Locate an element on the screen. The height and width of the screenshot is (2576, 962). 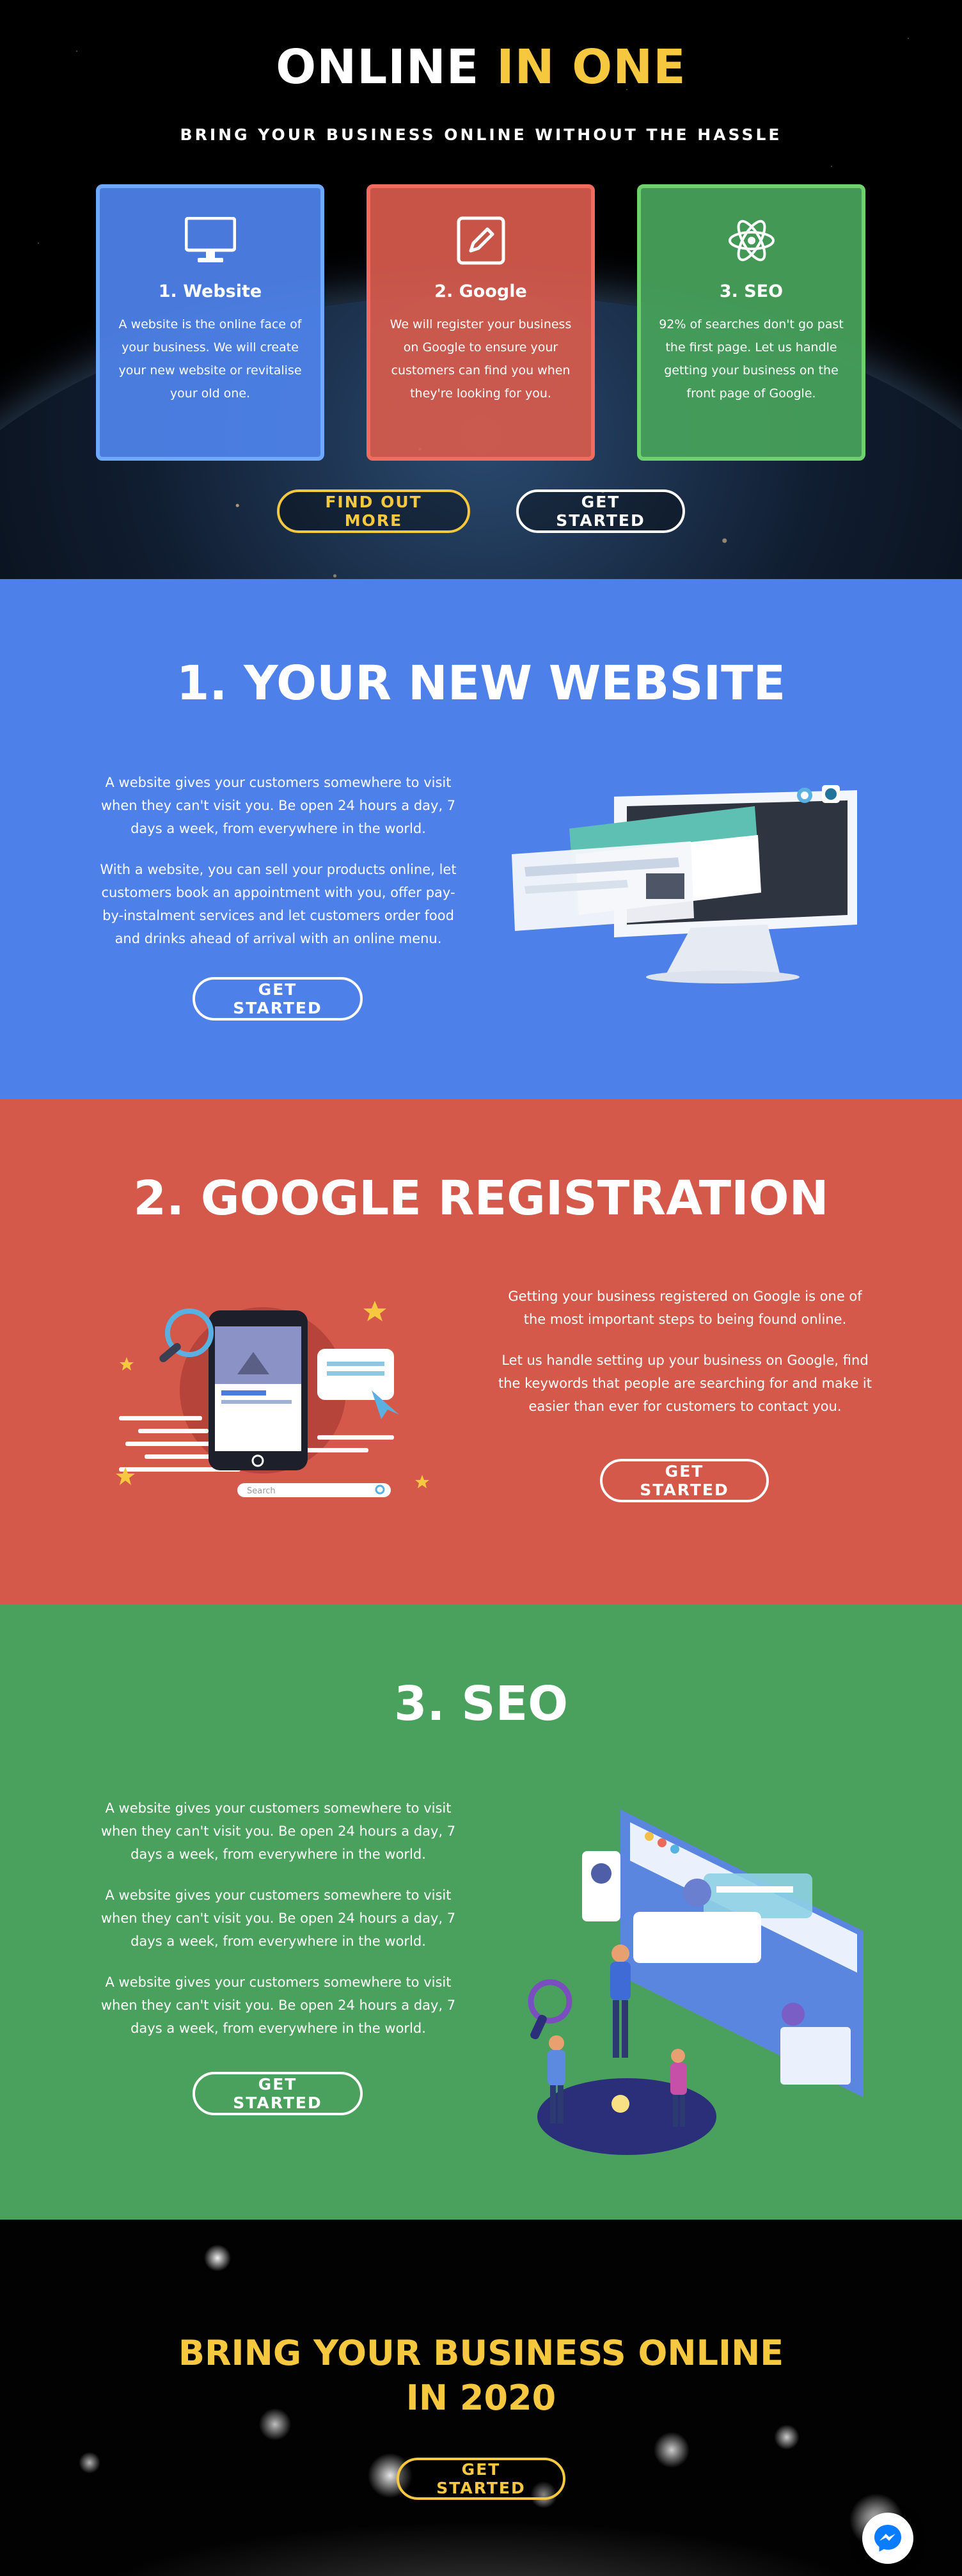
cta-title-line2: IN 2020 is located at coordinates (481, 2398).